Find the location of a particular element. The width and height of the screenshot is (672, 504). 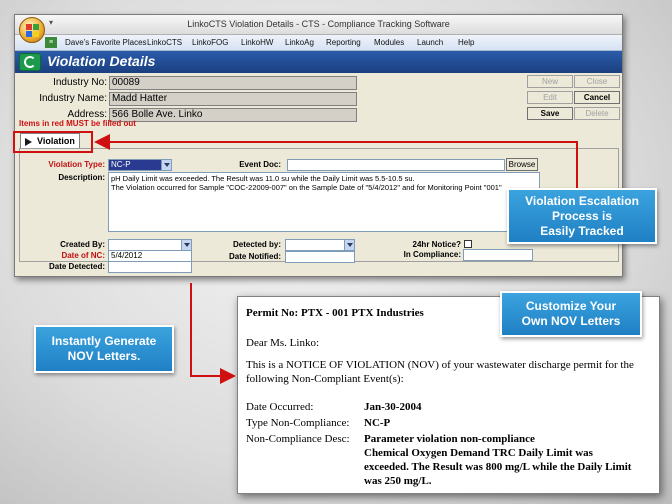

cancel-button: Cancel is located at coordinates (597, 97).